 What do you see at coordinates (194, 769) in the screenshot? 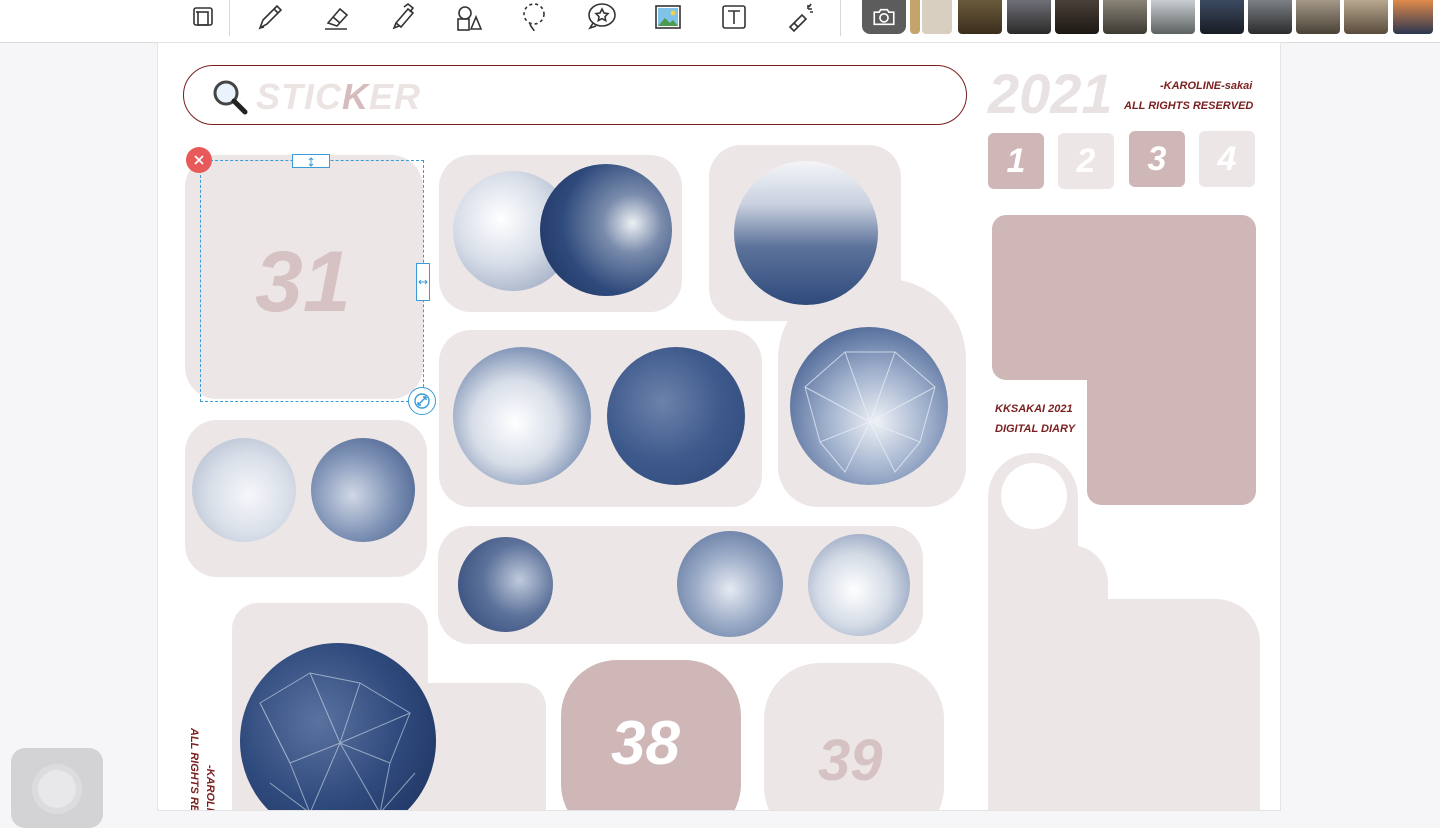
I see `vertical-rights: ALL RIGHTS RE` at bounding box center [194, 769].